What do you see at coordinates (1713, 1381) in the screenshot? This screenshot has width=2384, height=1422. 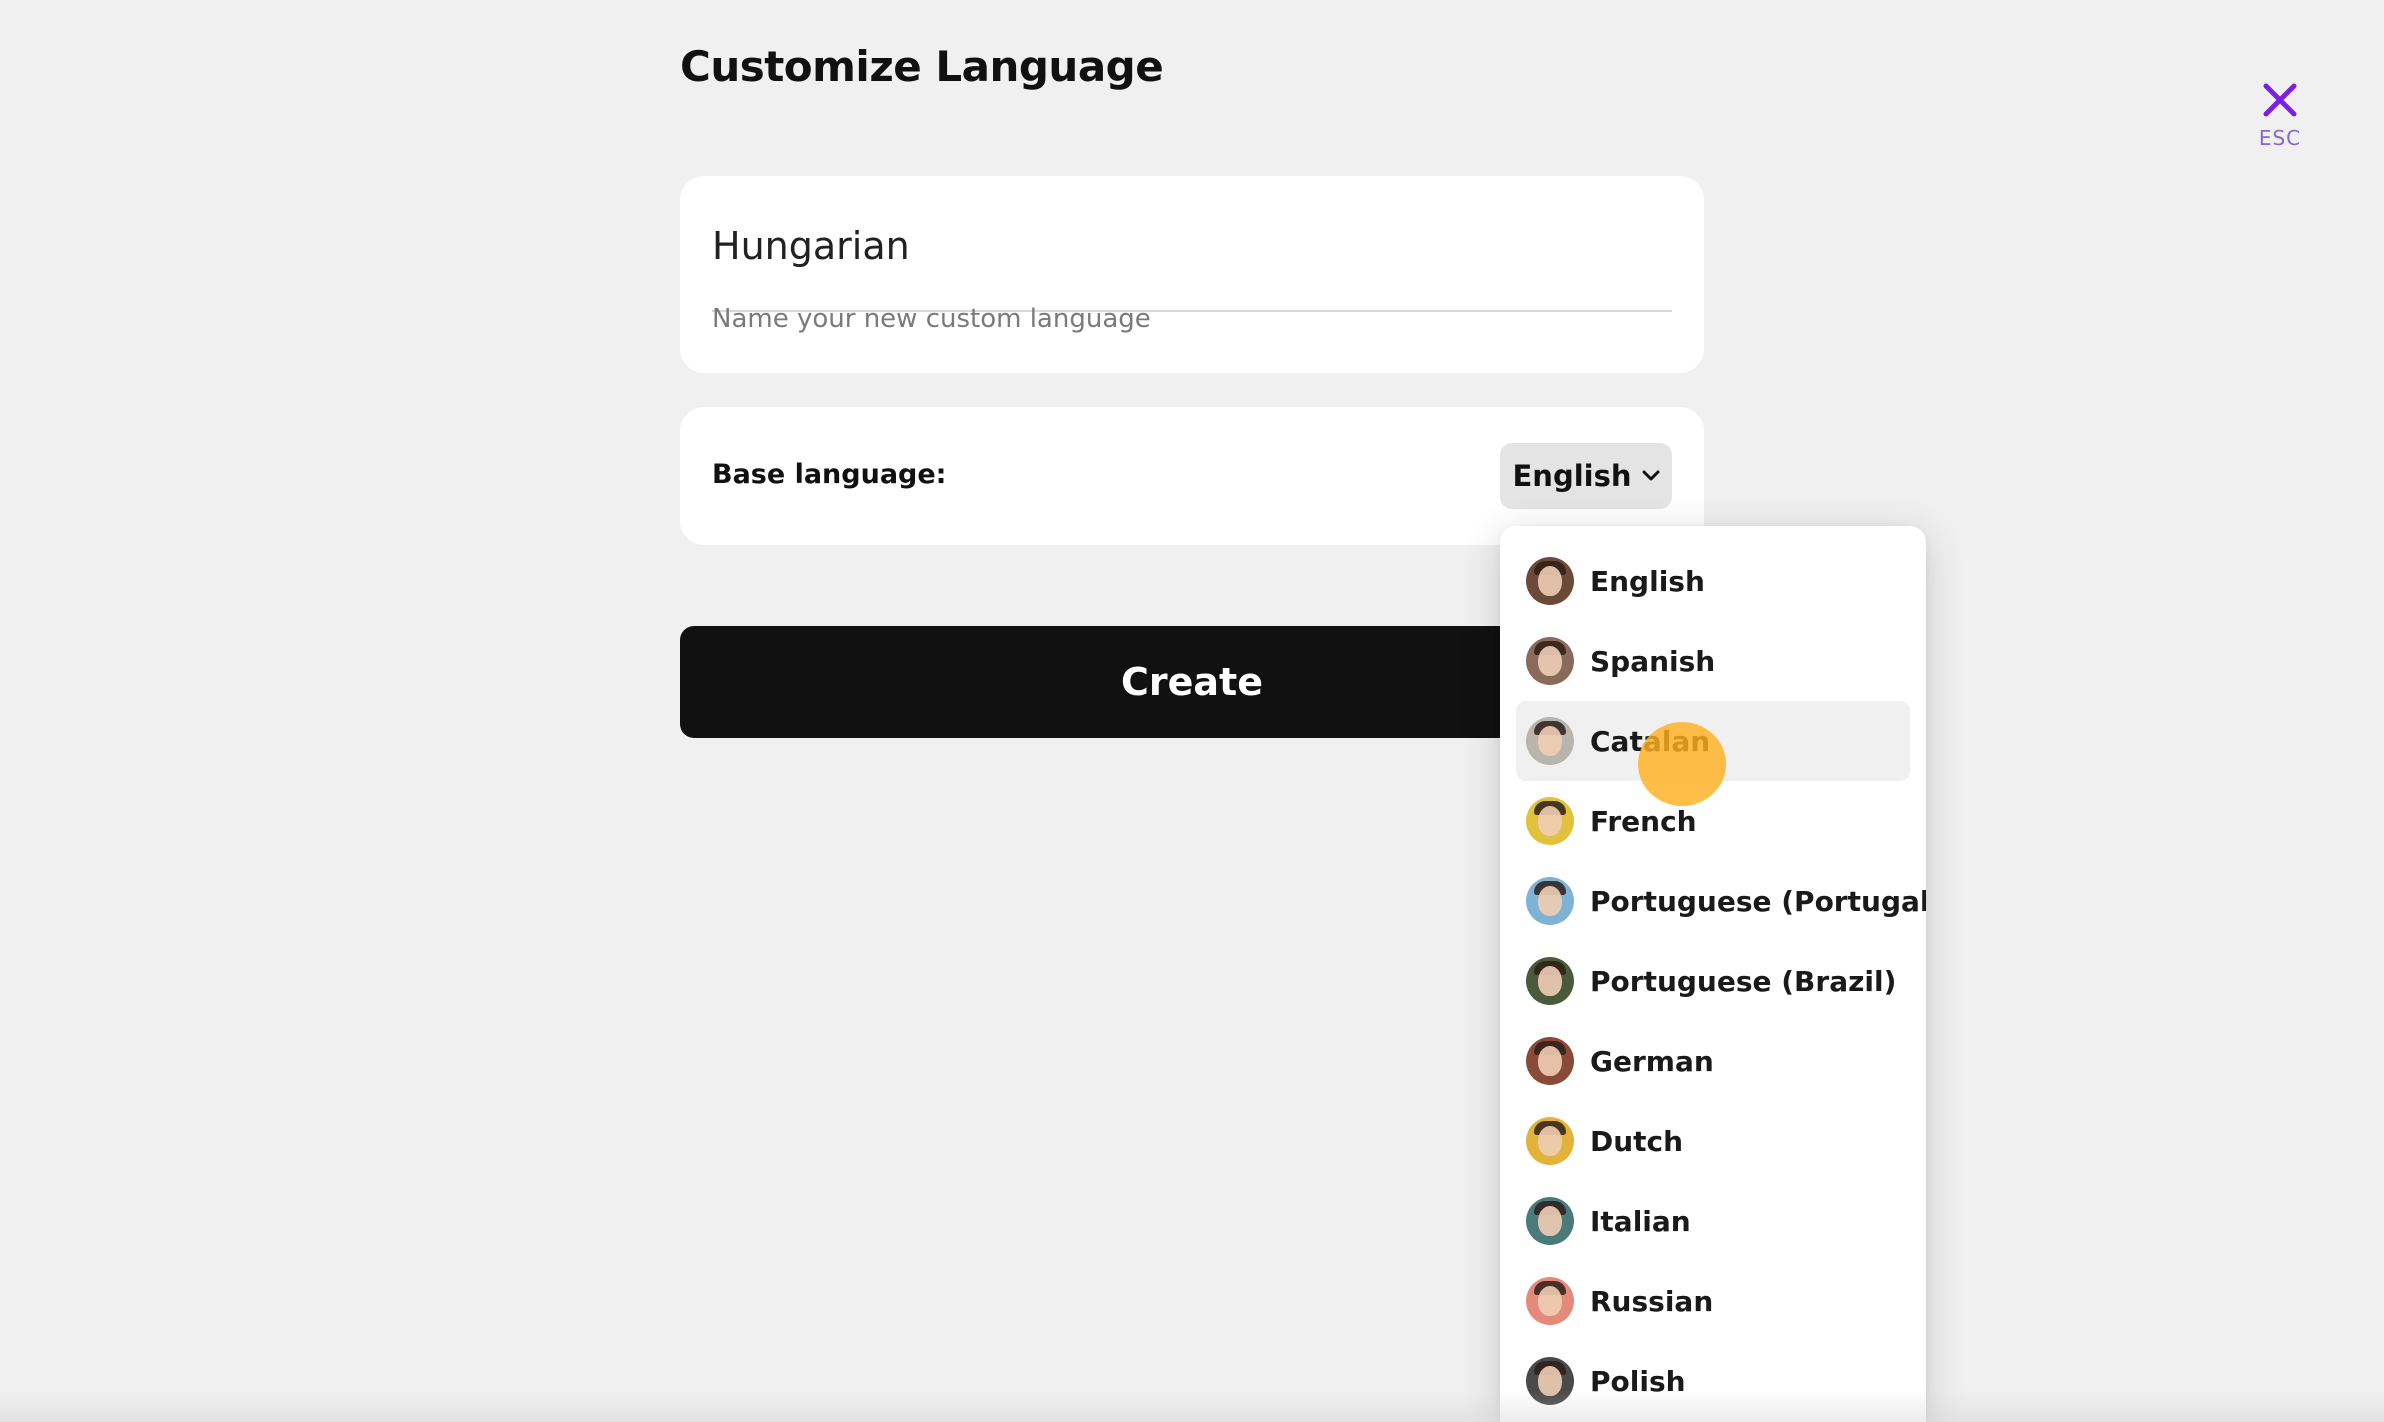 I see `dropdown-item-polish: Polish` at bounding box center [1713, 1381].